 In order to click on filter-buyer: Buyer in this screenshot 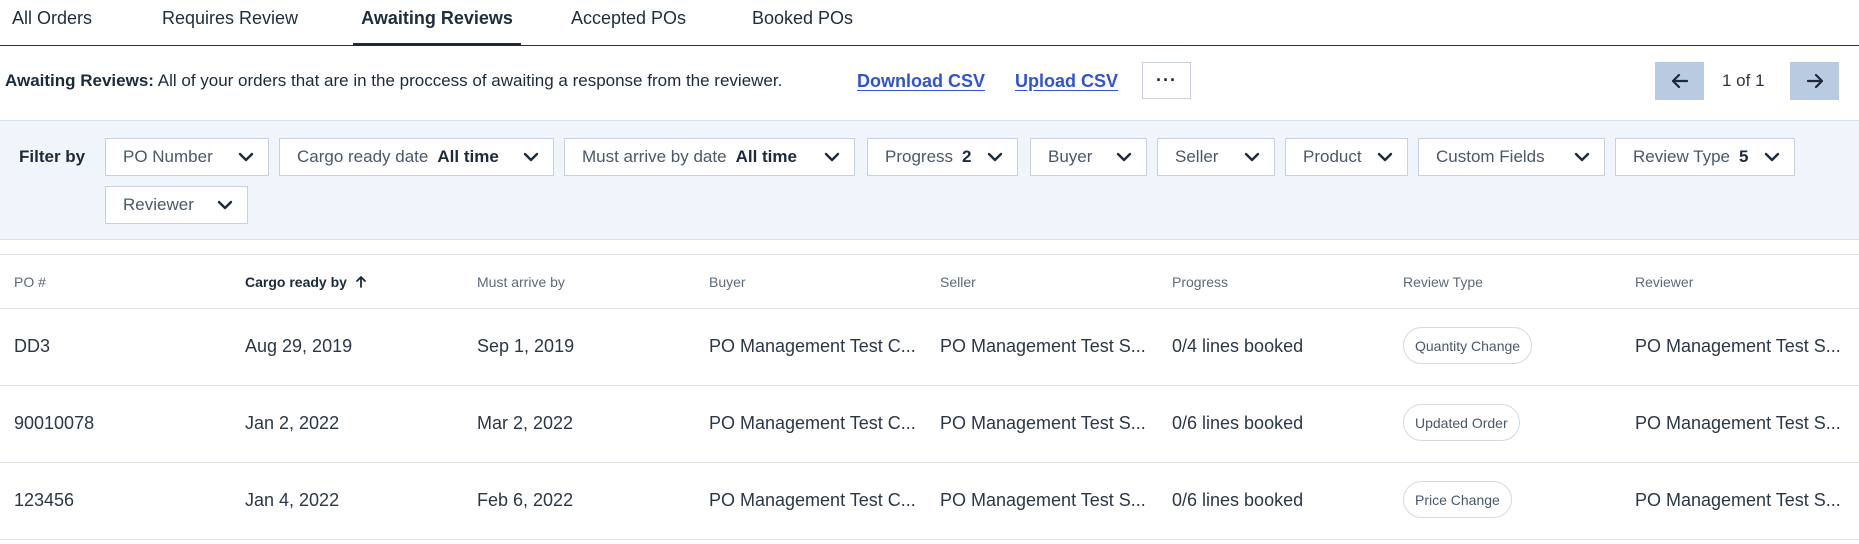, I will do `click(1088, 157)`.